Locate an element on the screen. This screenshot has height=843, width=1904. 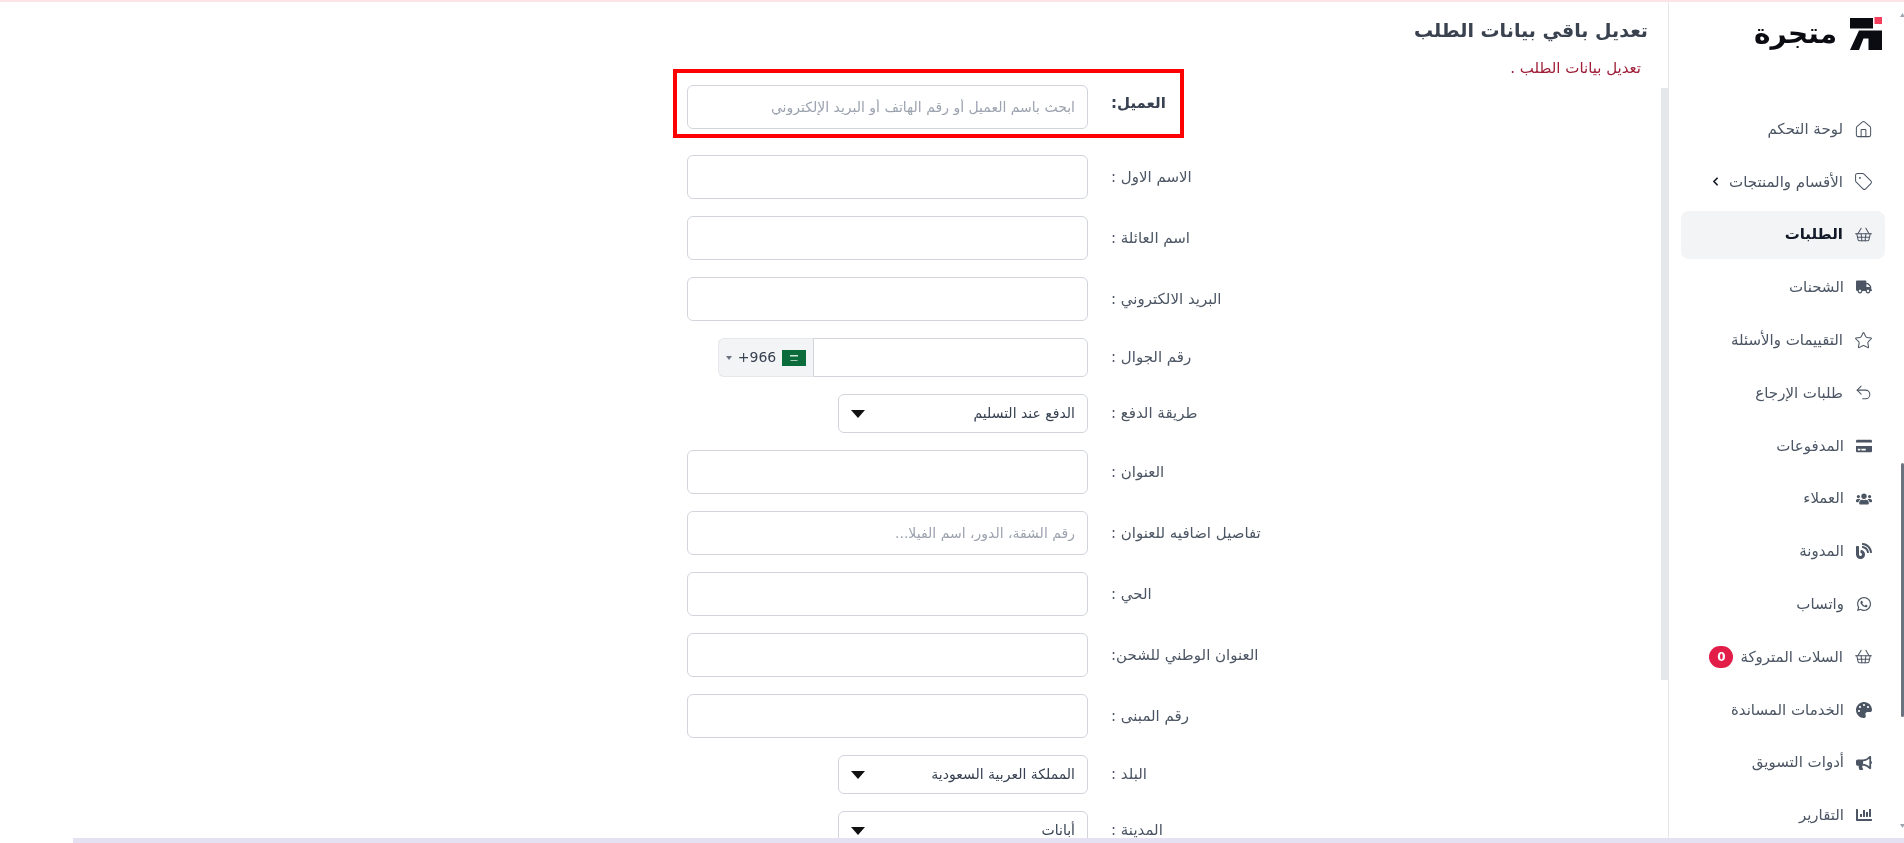
field-label: طريقة الدفع : is located at coordinates (1154, 414).